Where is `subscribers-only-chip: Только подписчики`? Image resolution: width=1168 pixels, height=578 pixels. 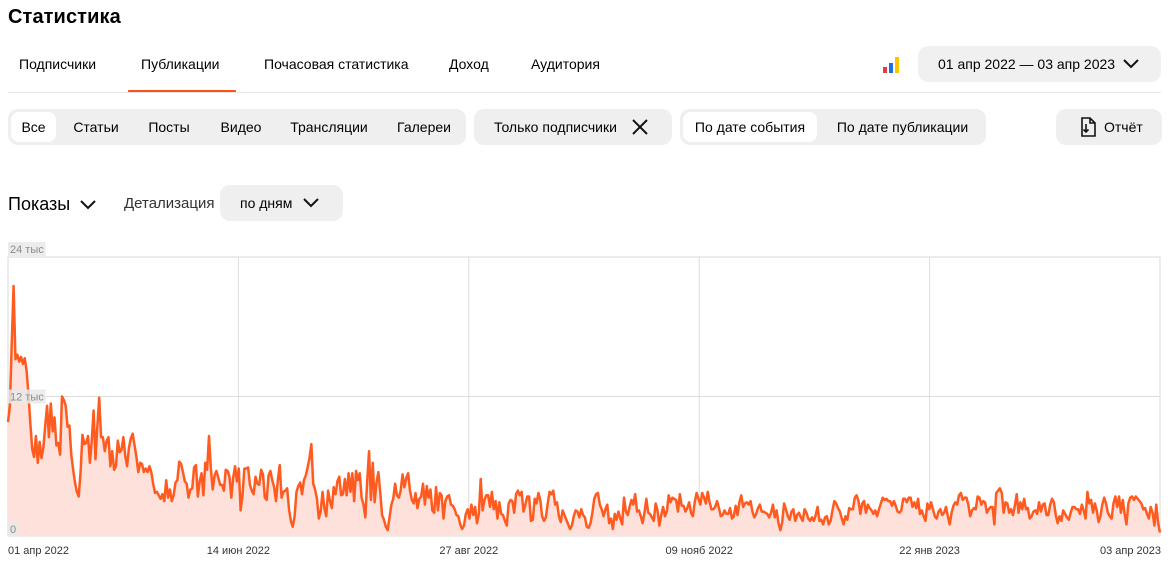
subscribers-only-chip: Только подписчики is located at coordinates (573, 127).